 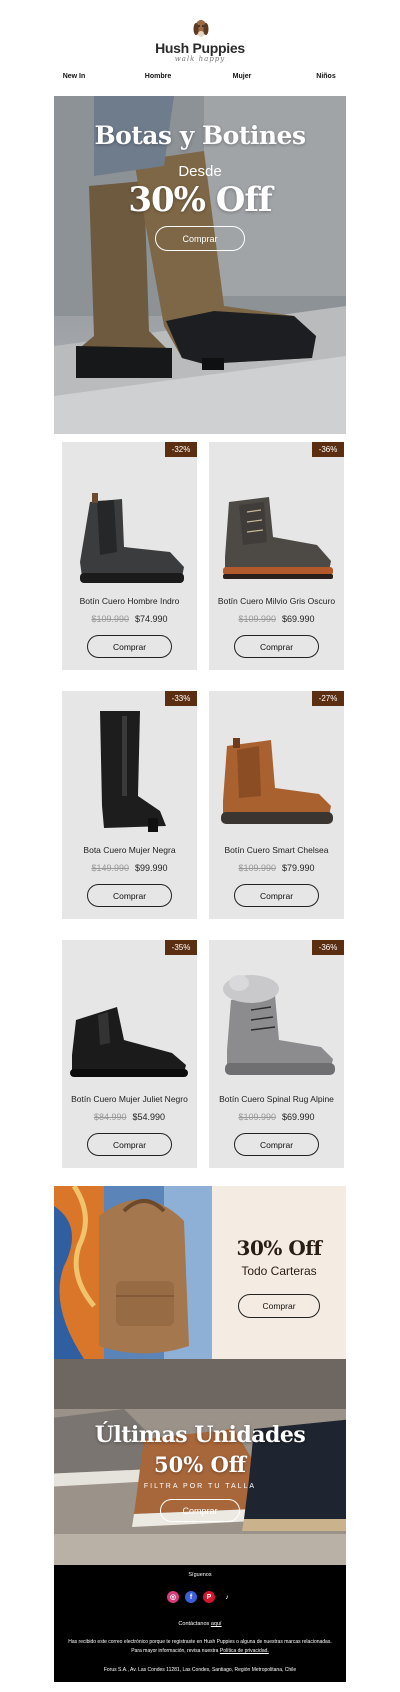 What do you see at coordinates (200, 1435) in the screenshot?
I see `ultimas-title: Últimas Unidades` at bounding box center [200, 1435].